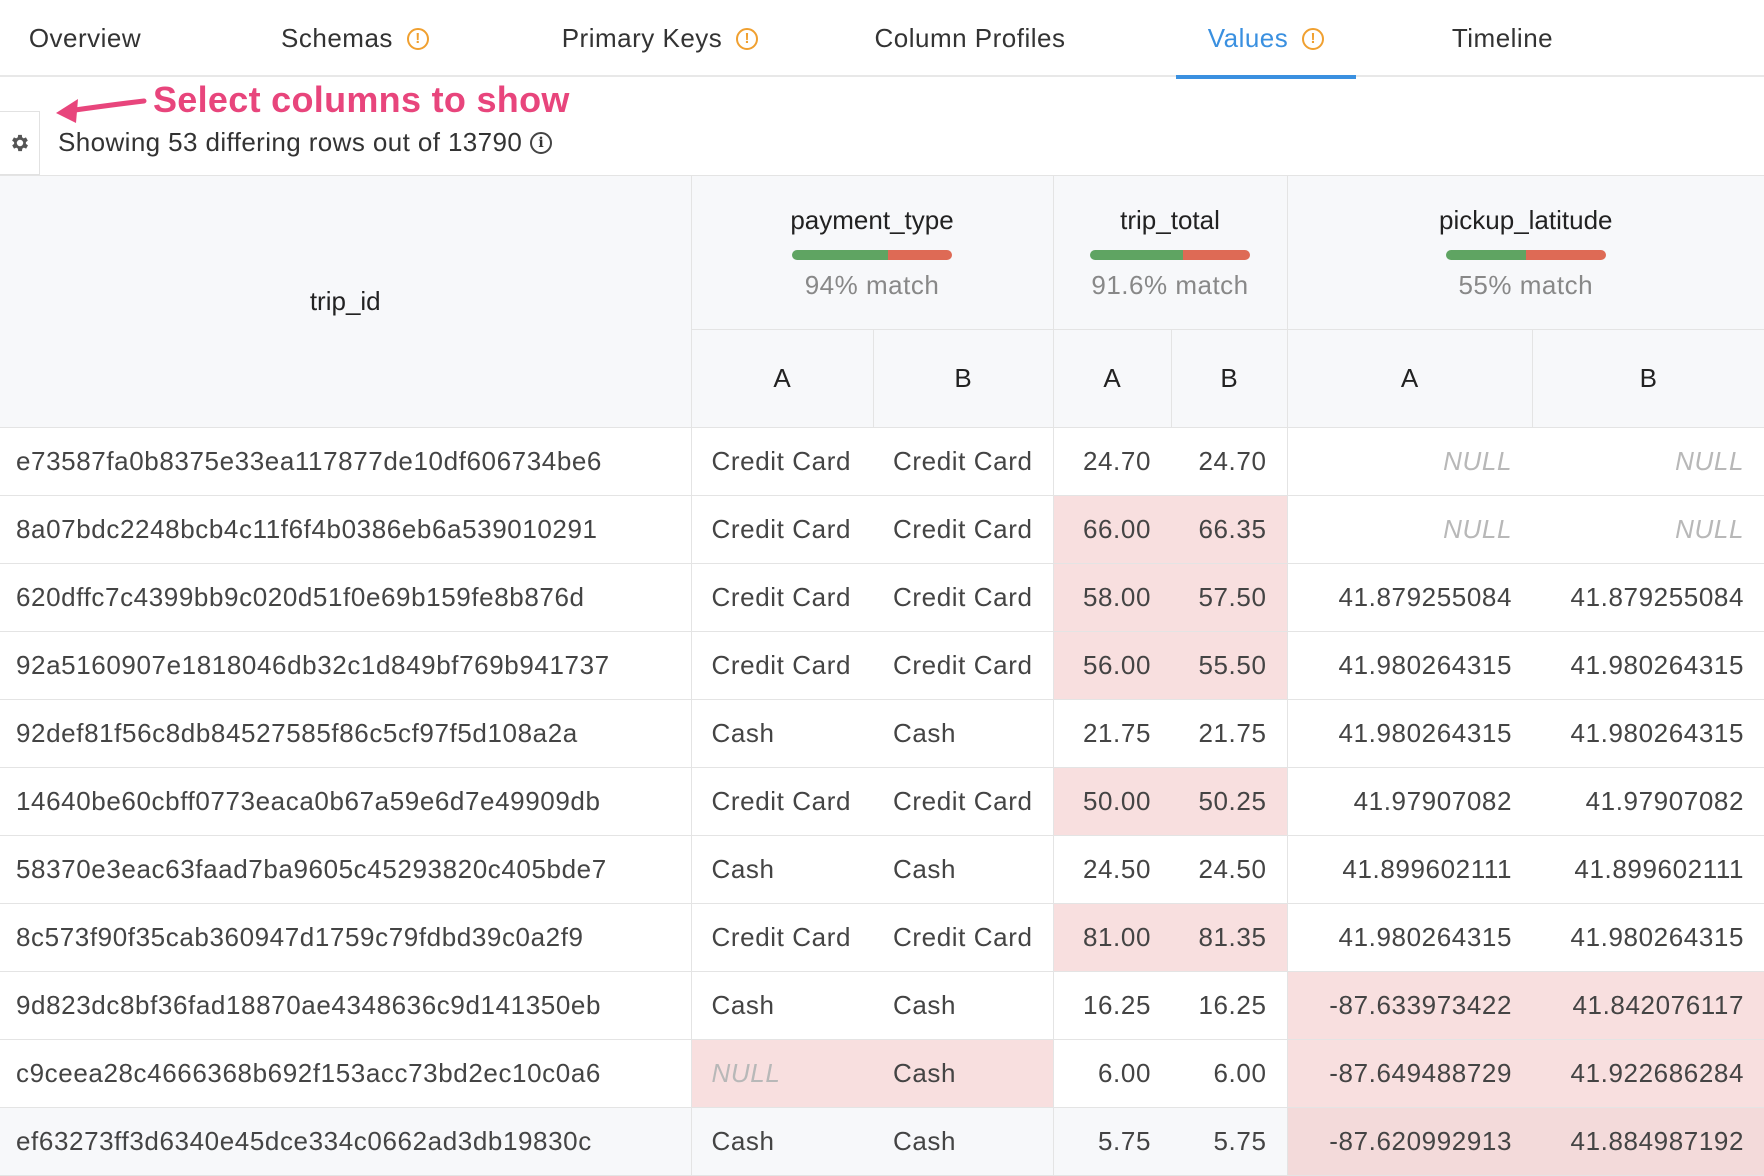 This screenshot has height=1176, width=1764. I want to click on pickup-latitude-a-cell: 41.980264315, so click(1410, 665).